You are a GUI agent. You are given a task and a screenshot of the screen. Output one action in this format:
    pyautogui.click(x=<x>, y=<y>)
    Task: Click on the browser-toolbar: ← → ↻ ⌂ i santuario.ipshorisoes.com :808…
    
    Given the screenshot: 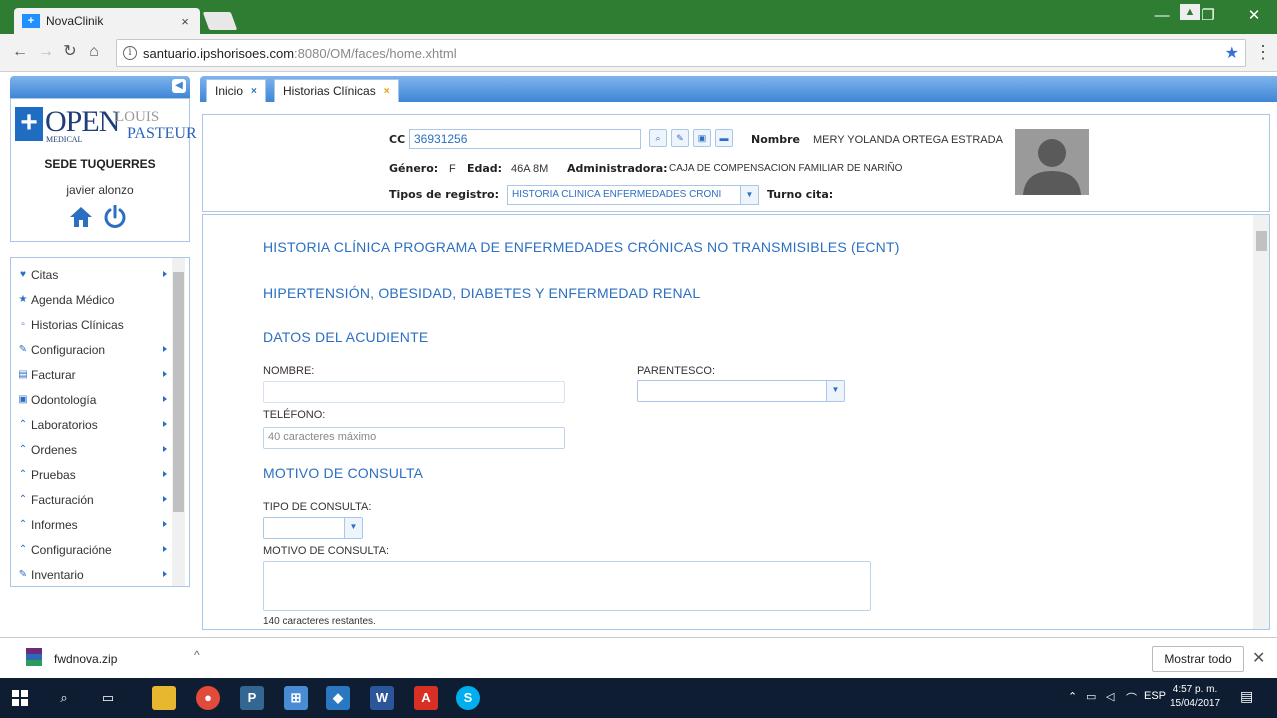 What is the action you would take?
    pyautogui.click(x=638, y=53)
    